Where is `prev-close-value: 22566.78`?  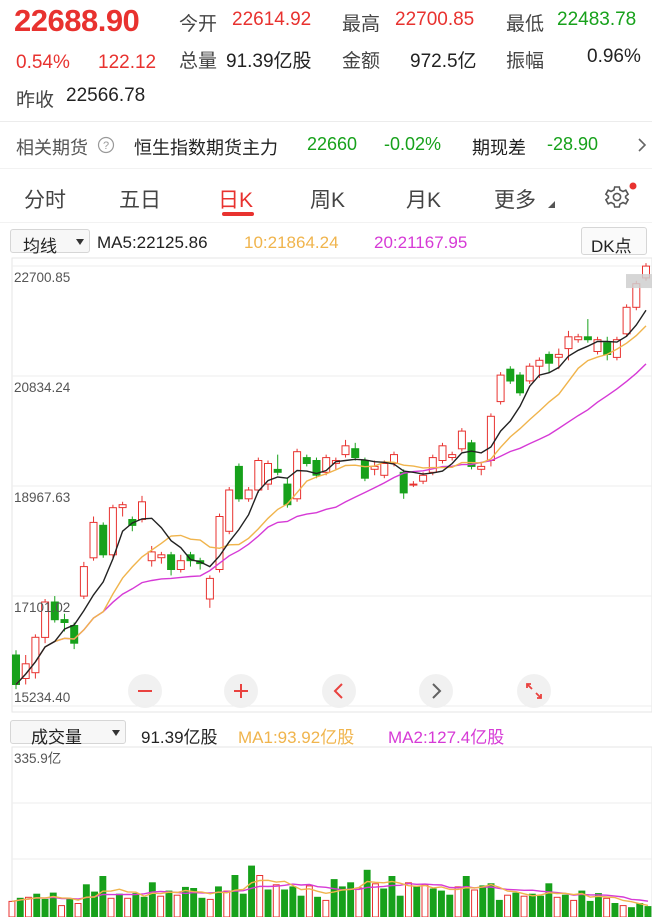
prev-close-value: 22566.78 is located at coordinates (106, 95).